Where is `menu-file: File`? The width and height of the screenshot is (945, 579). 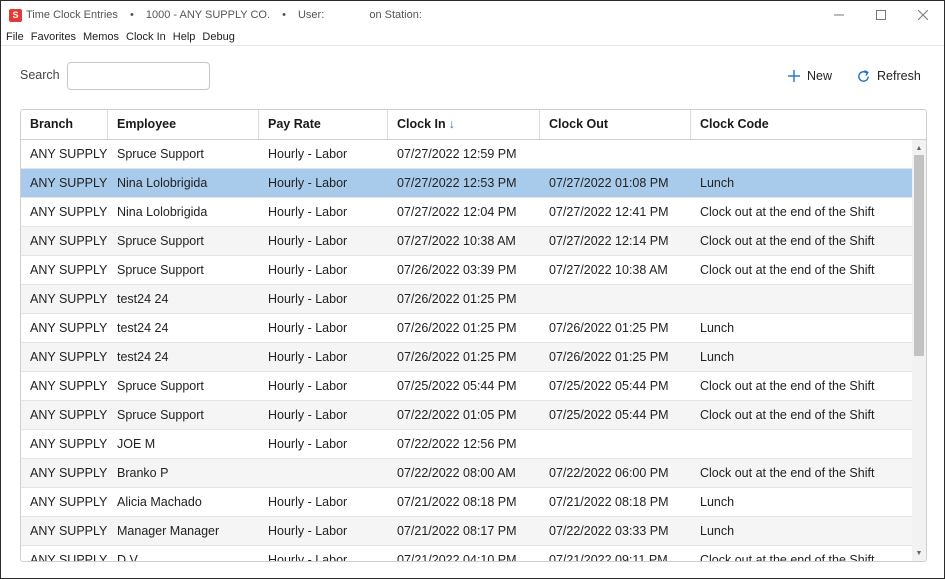
menu-file: File is located at coordinates (14, 38).